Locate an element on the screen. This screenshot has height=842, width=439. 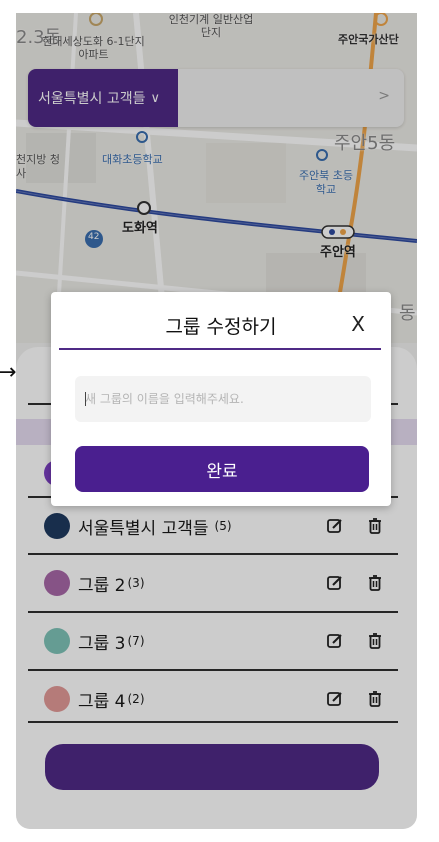
group-name-input is located at coordinates (223, 399).